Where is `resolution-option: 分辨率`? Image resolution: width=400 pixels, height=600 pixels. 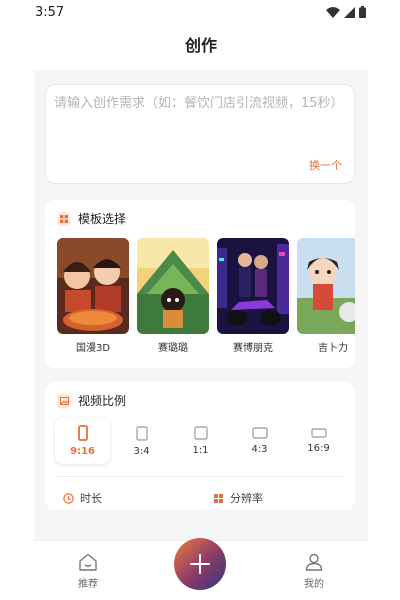 resolution-option: 分辨率 is located at coordinates (238, 498).